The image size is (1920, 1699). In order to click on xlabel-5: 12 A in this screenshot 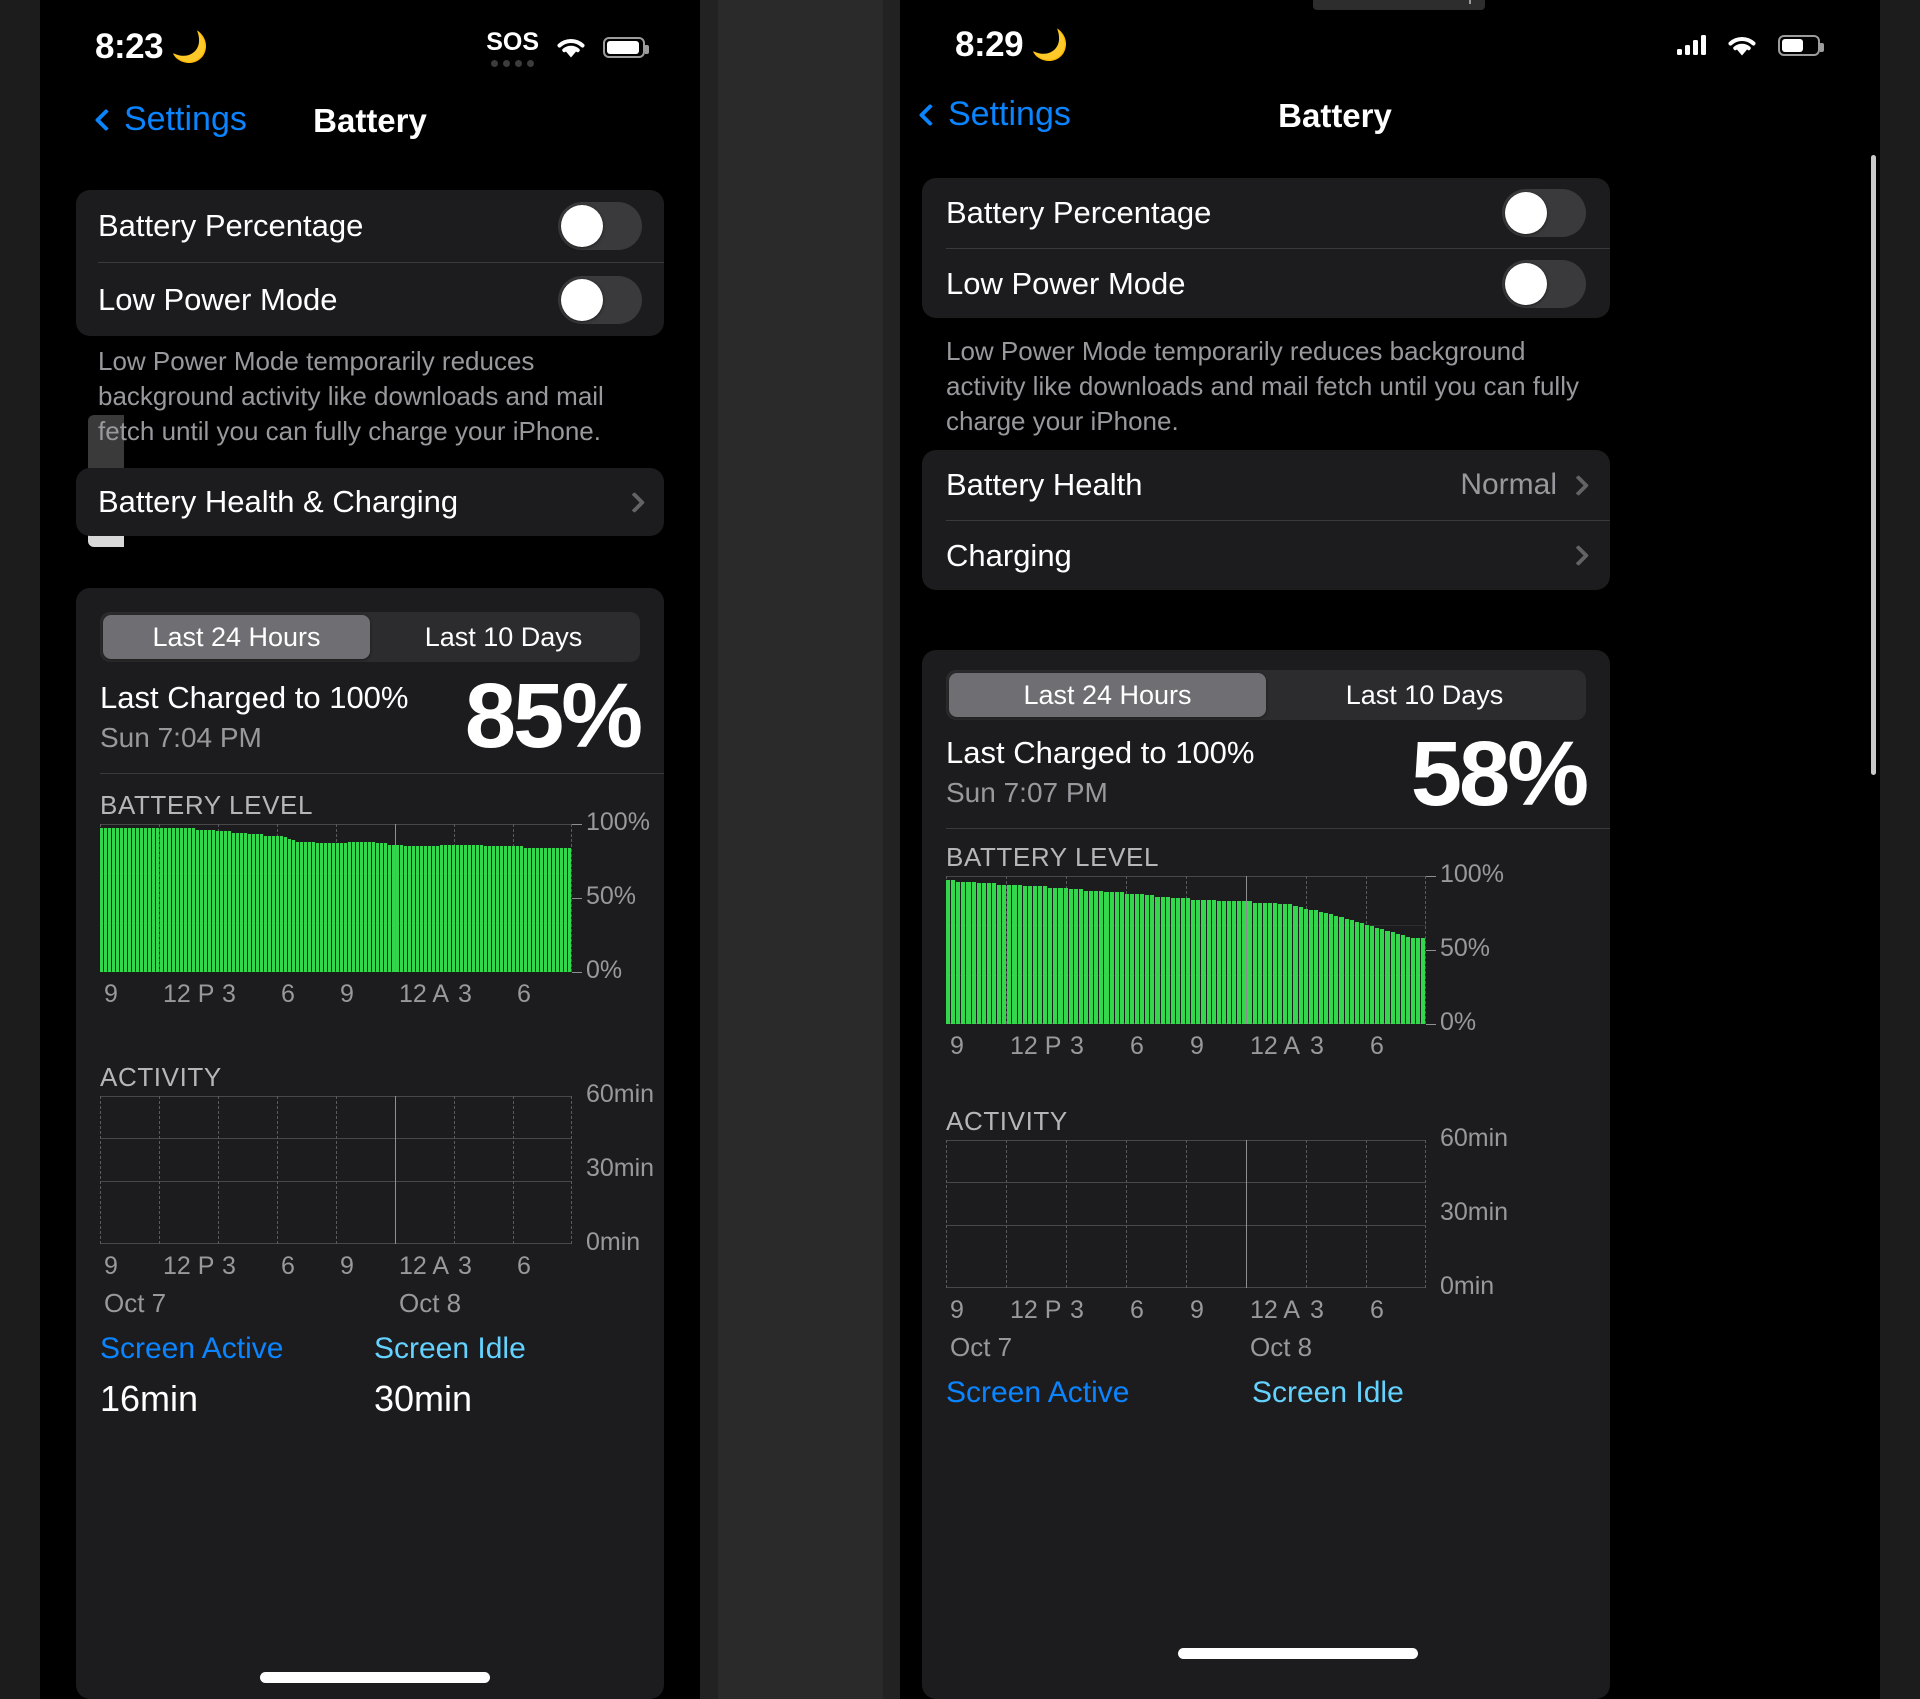, I will do `click(1275, 1046)`.